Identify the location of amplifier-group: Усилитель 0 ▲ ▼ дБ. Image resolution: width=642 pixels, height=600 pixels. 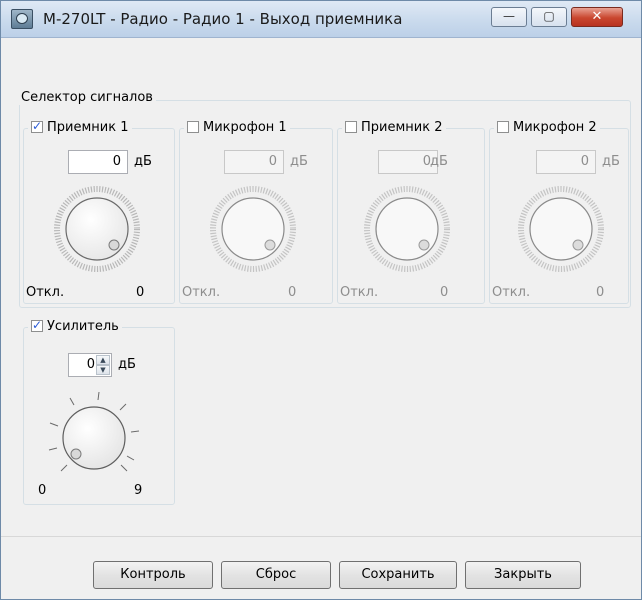
(99, 411).